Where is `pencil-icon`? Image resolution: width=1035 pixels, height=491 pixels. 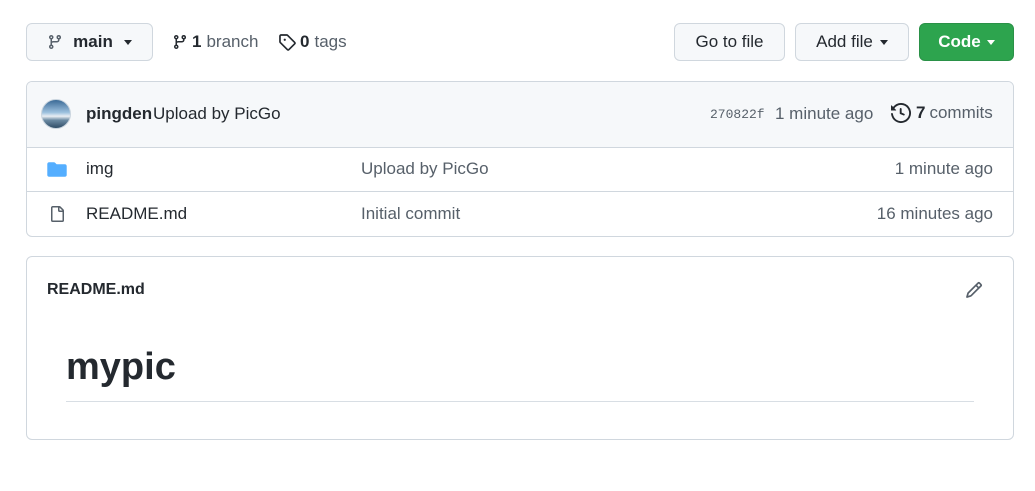
pencil-icon is located at coordinates (974, 290).